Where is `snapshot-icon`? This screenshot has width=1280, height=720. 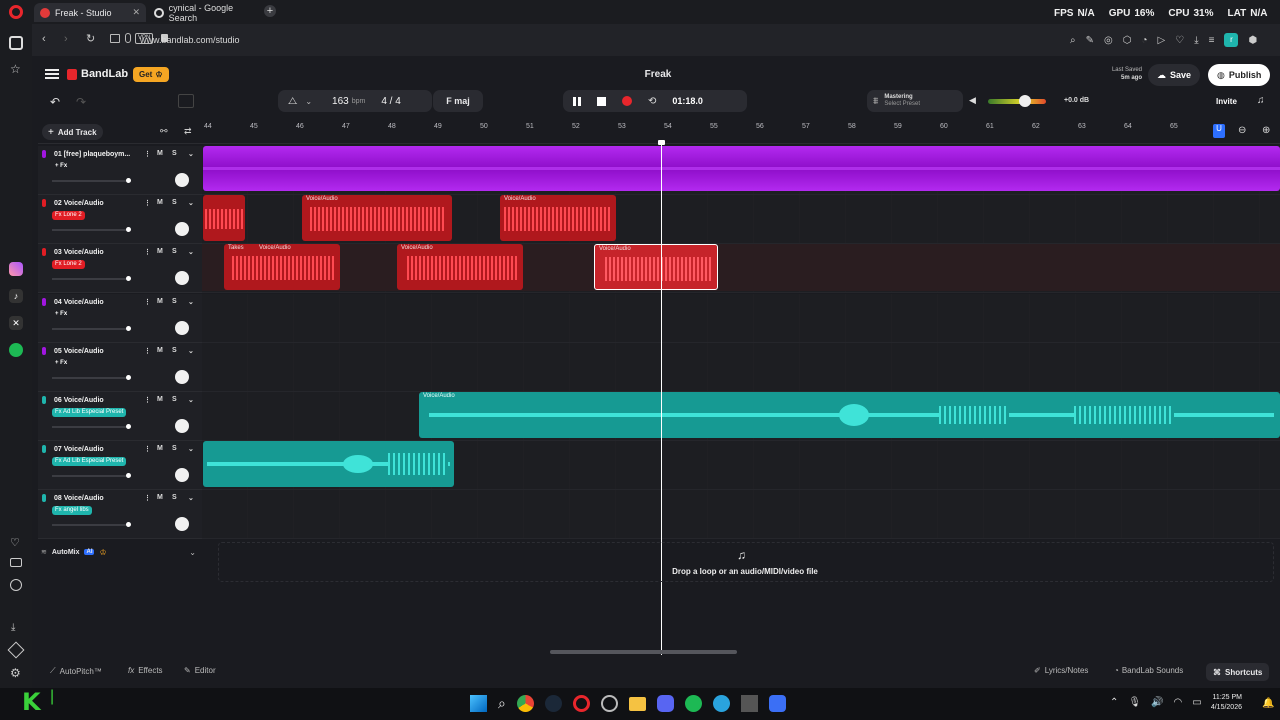 snapshot-icon is located at coordinates (115, 38).